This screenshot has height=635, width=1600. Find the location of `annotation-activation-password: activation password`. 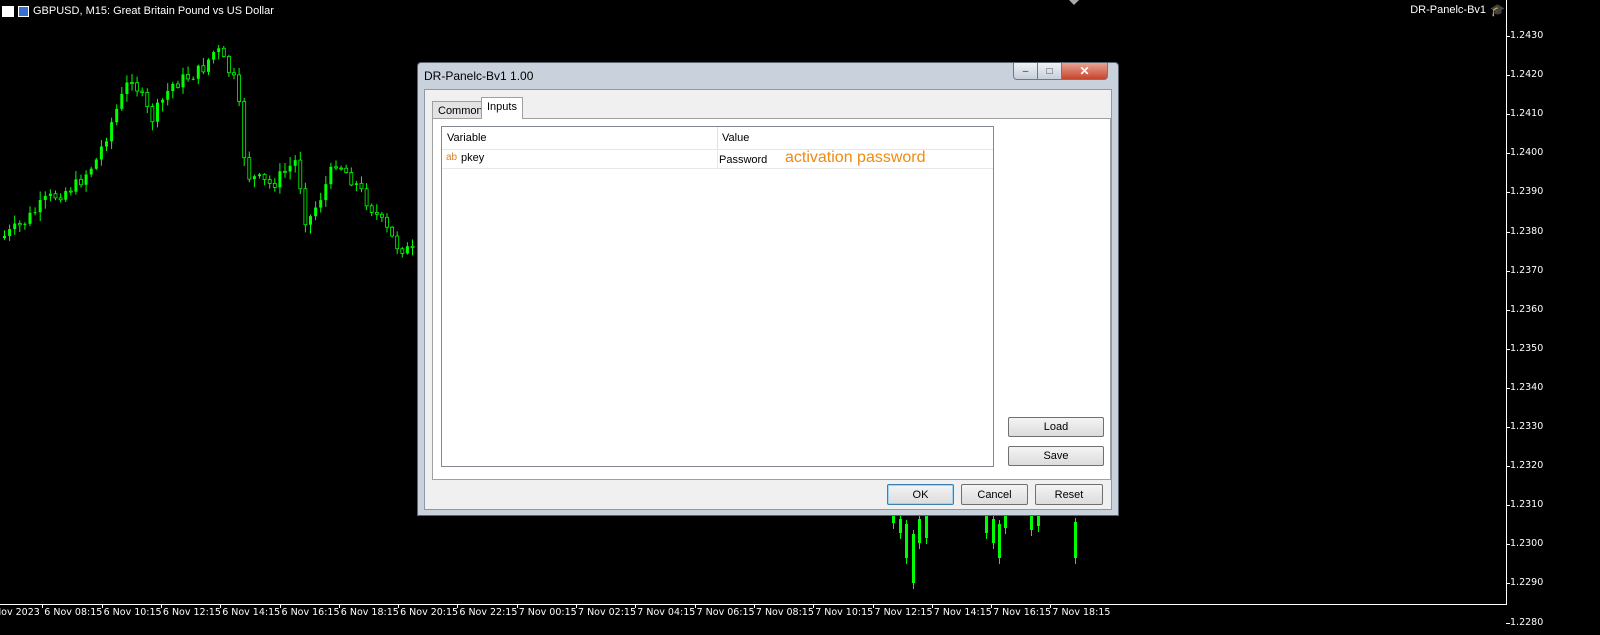

annotation-activation-password: activation password is located at coordinates (855, 157).